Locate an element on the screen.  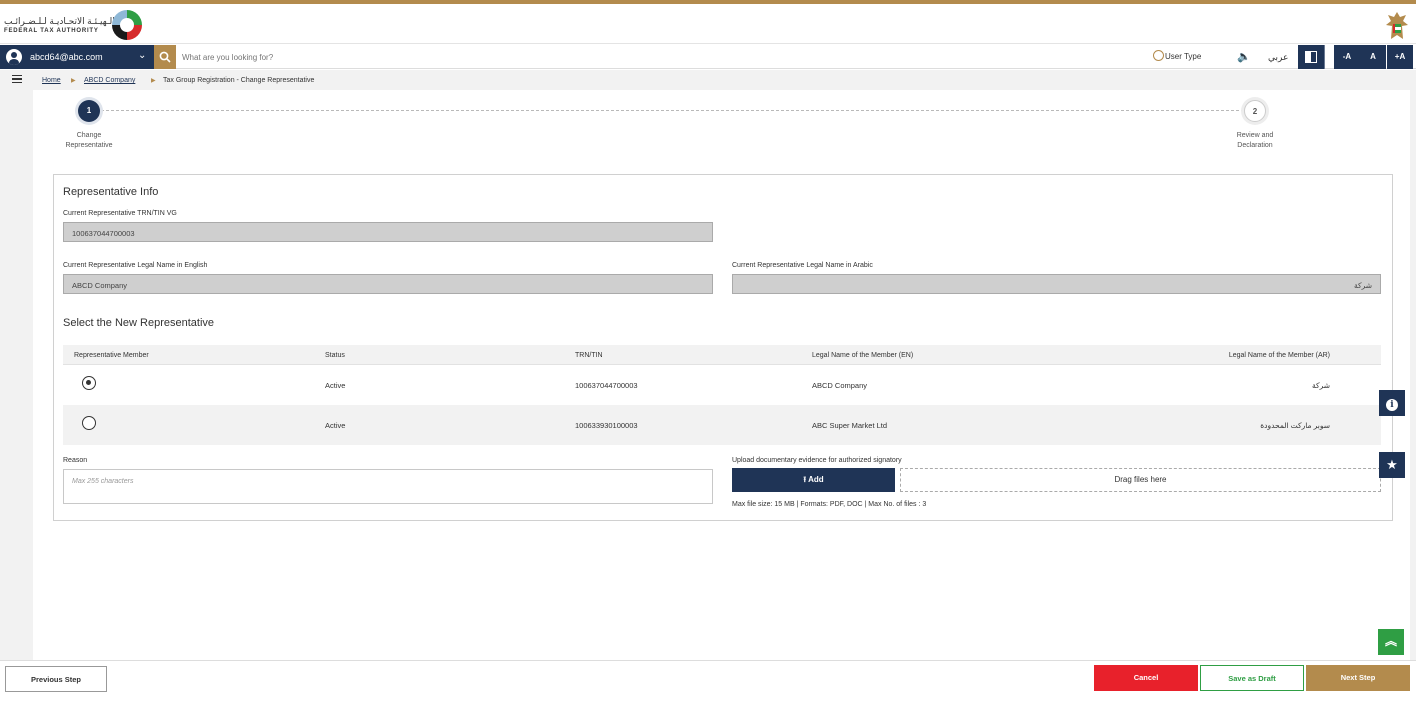
breadcrumb-company: ABCD Company is located at coordinates (109, 80).